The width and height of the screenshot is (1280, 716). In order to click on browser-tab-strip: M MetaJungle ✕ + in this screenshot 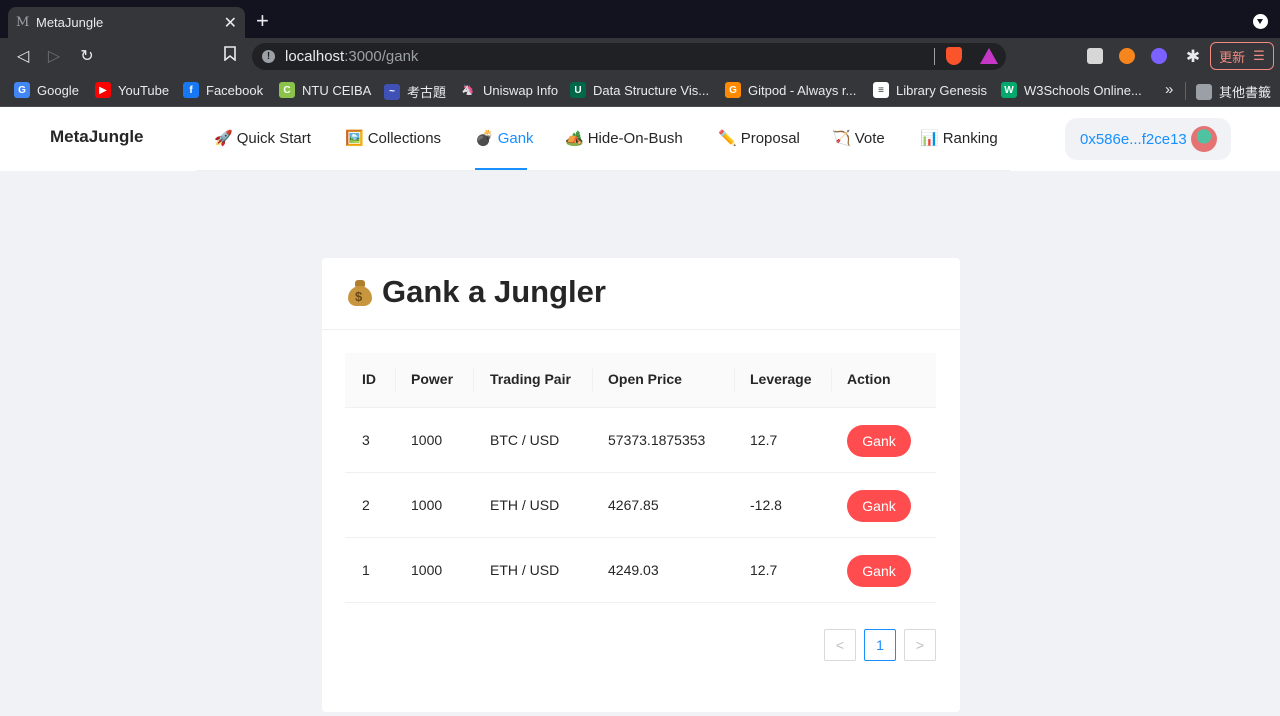, I will do `click(640, 19)`.